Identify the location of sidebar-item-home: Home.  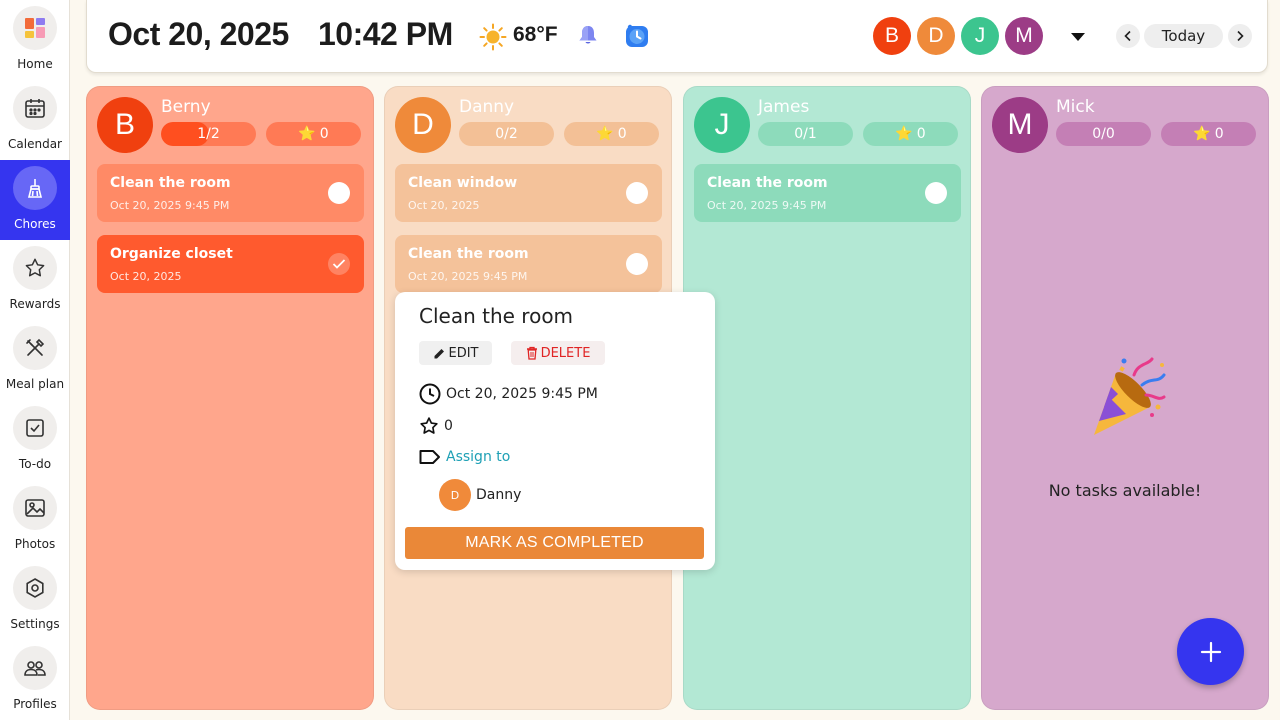
(35, 40).